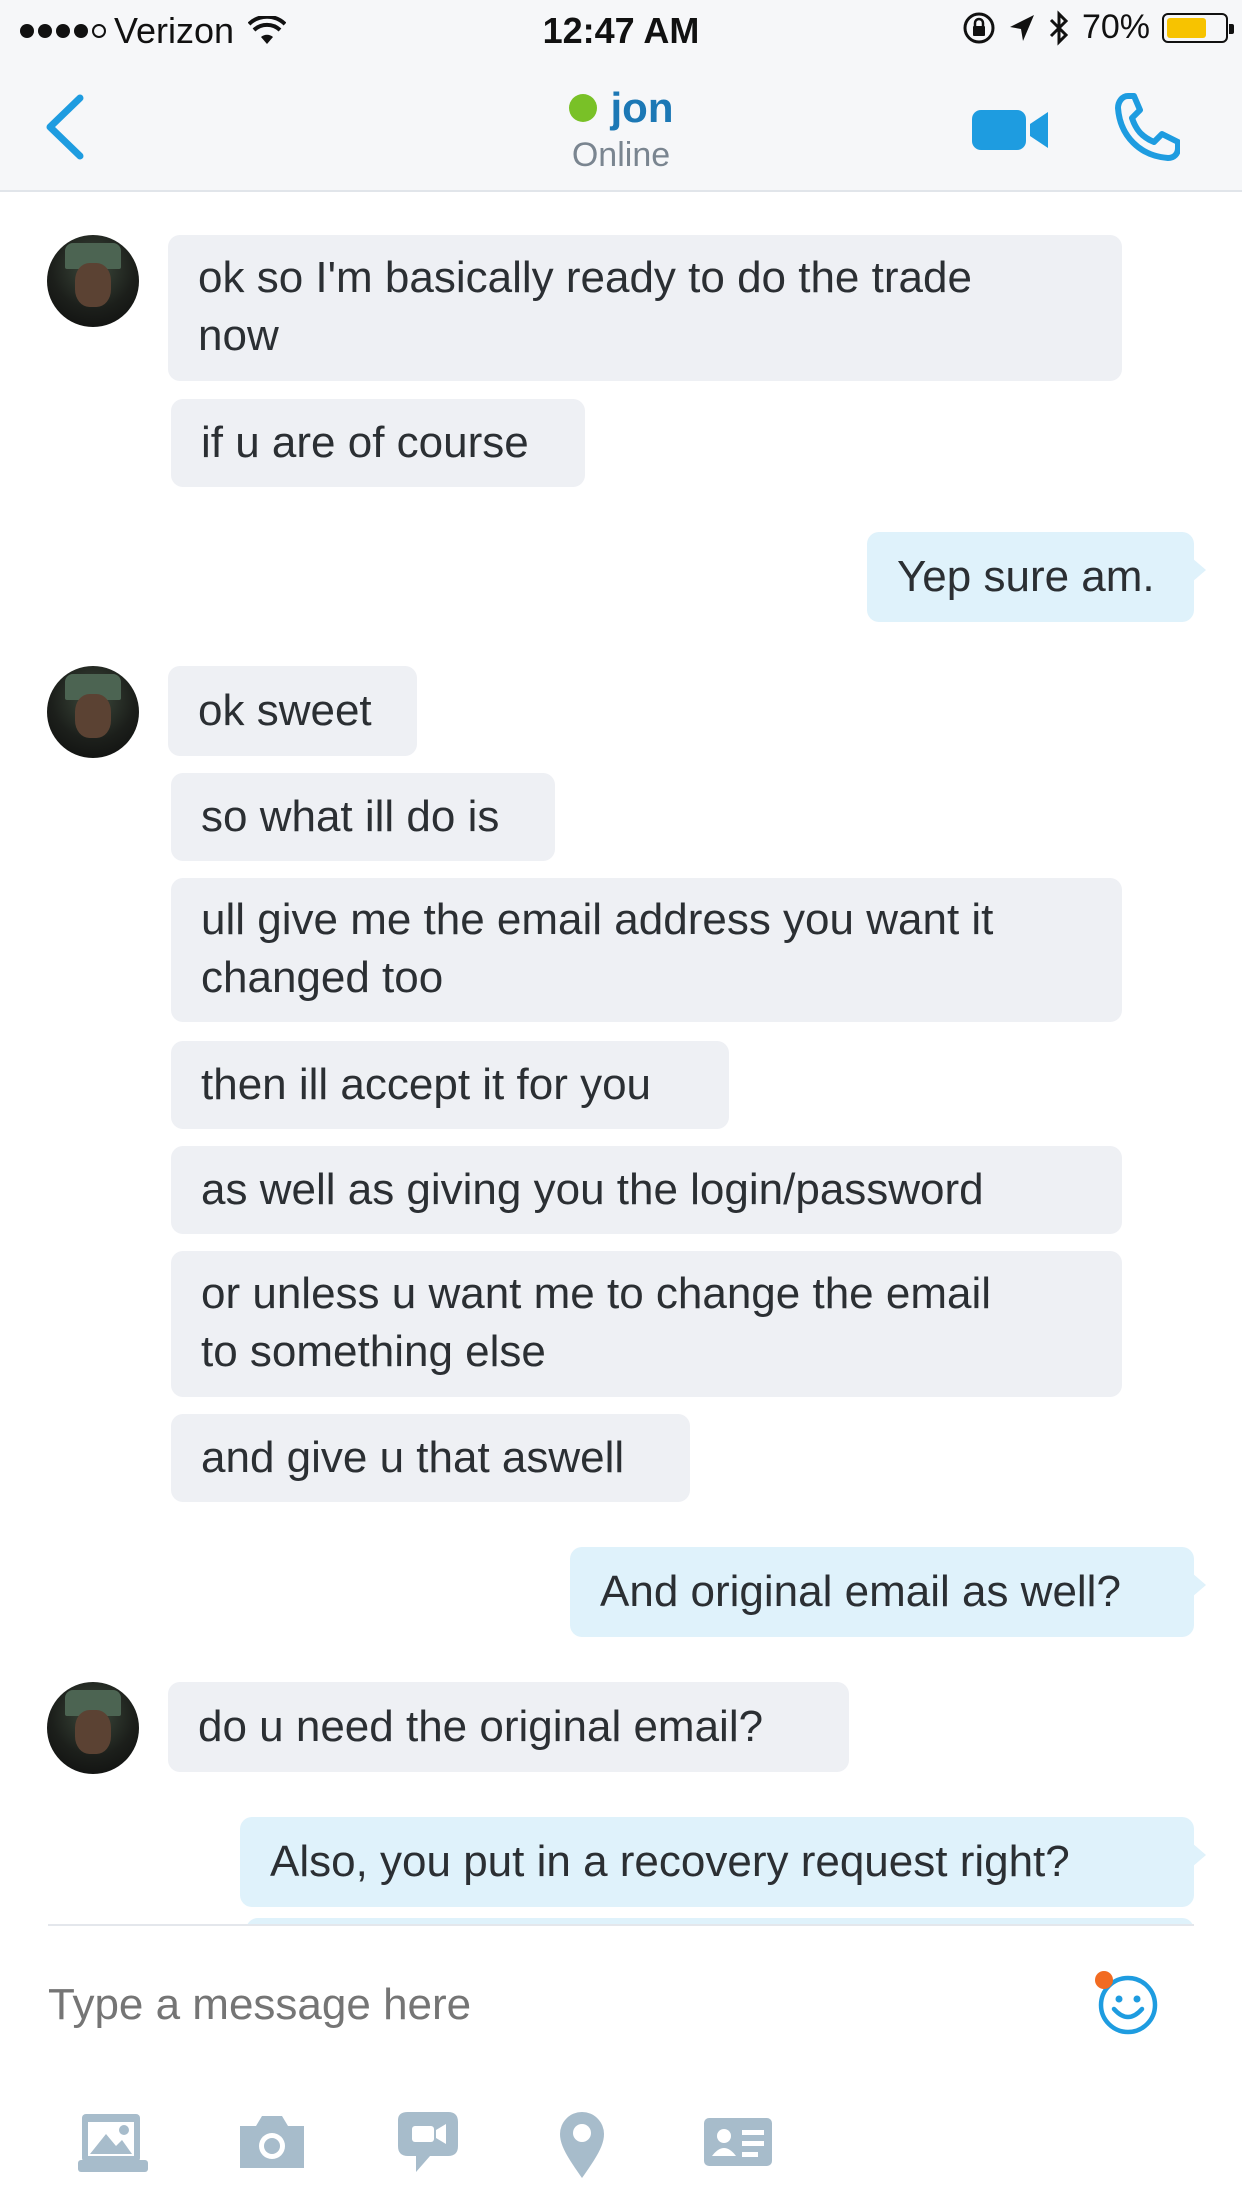  What do you see at coordinates (322, 977) in the screenshot?
I see `message-text-line: changed too` at bounding box center [322, 977].